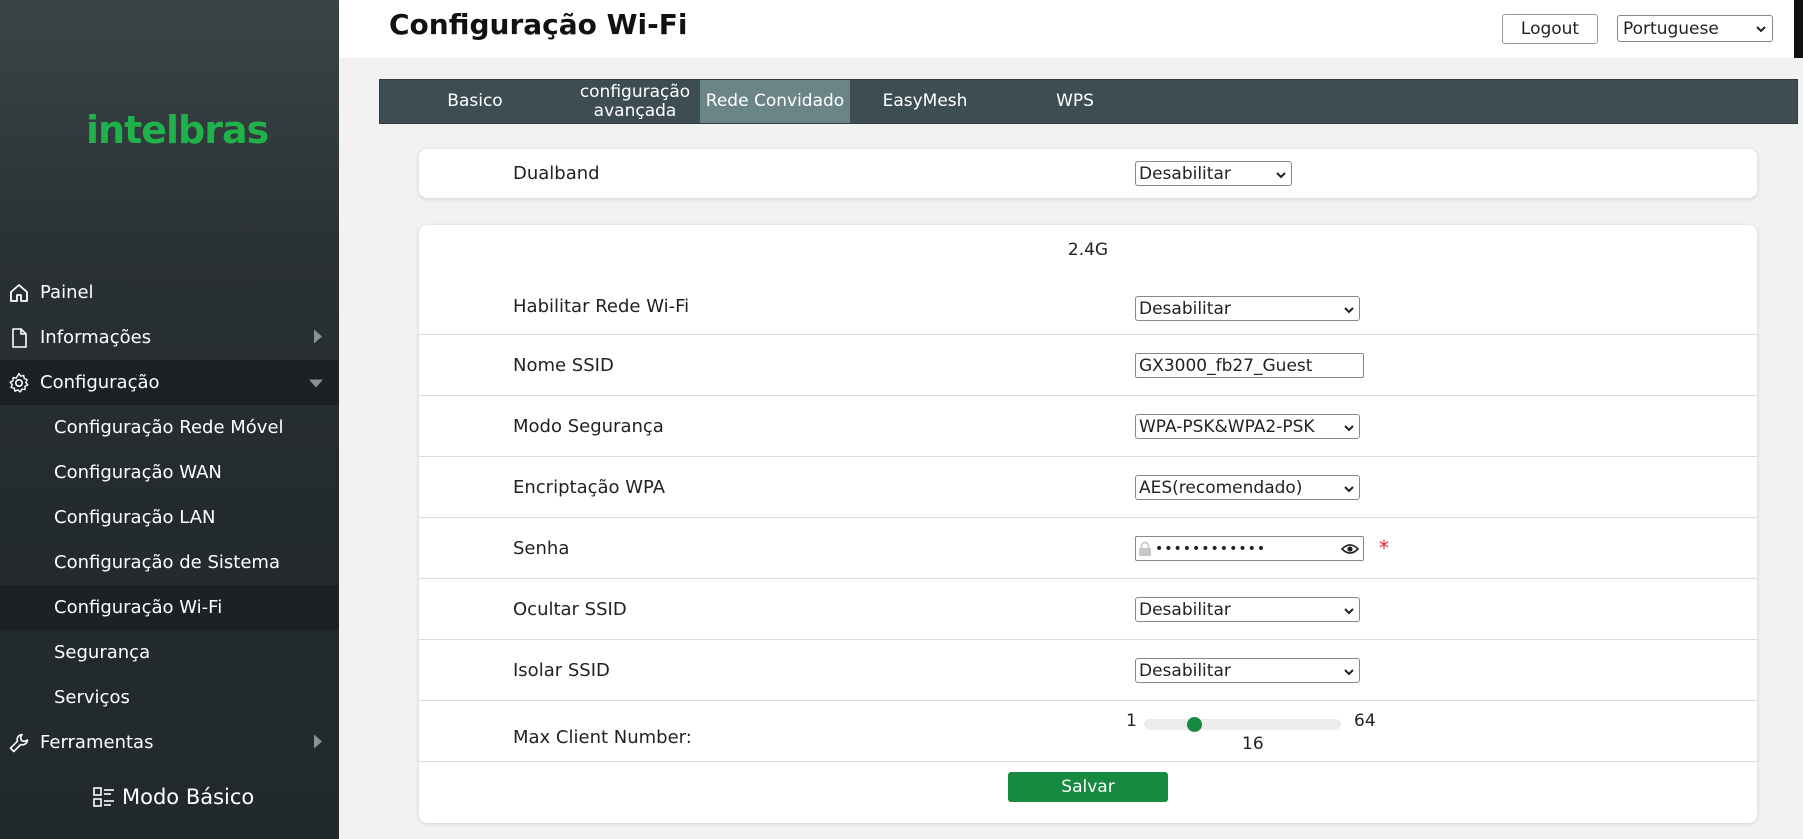 Image resolution: width=1803 pixels, height=839 pixels. I want to click on ssid-label: Nome SSID, so click(563, 365).